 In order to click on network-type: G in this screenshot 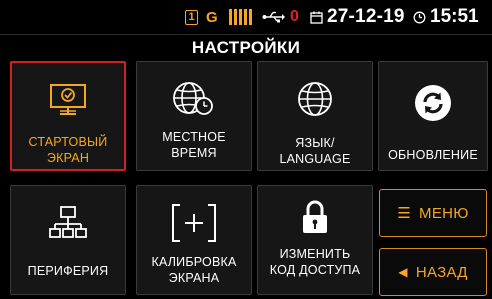, I will do `click(212, 17)`.